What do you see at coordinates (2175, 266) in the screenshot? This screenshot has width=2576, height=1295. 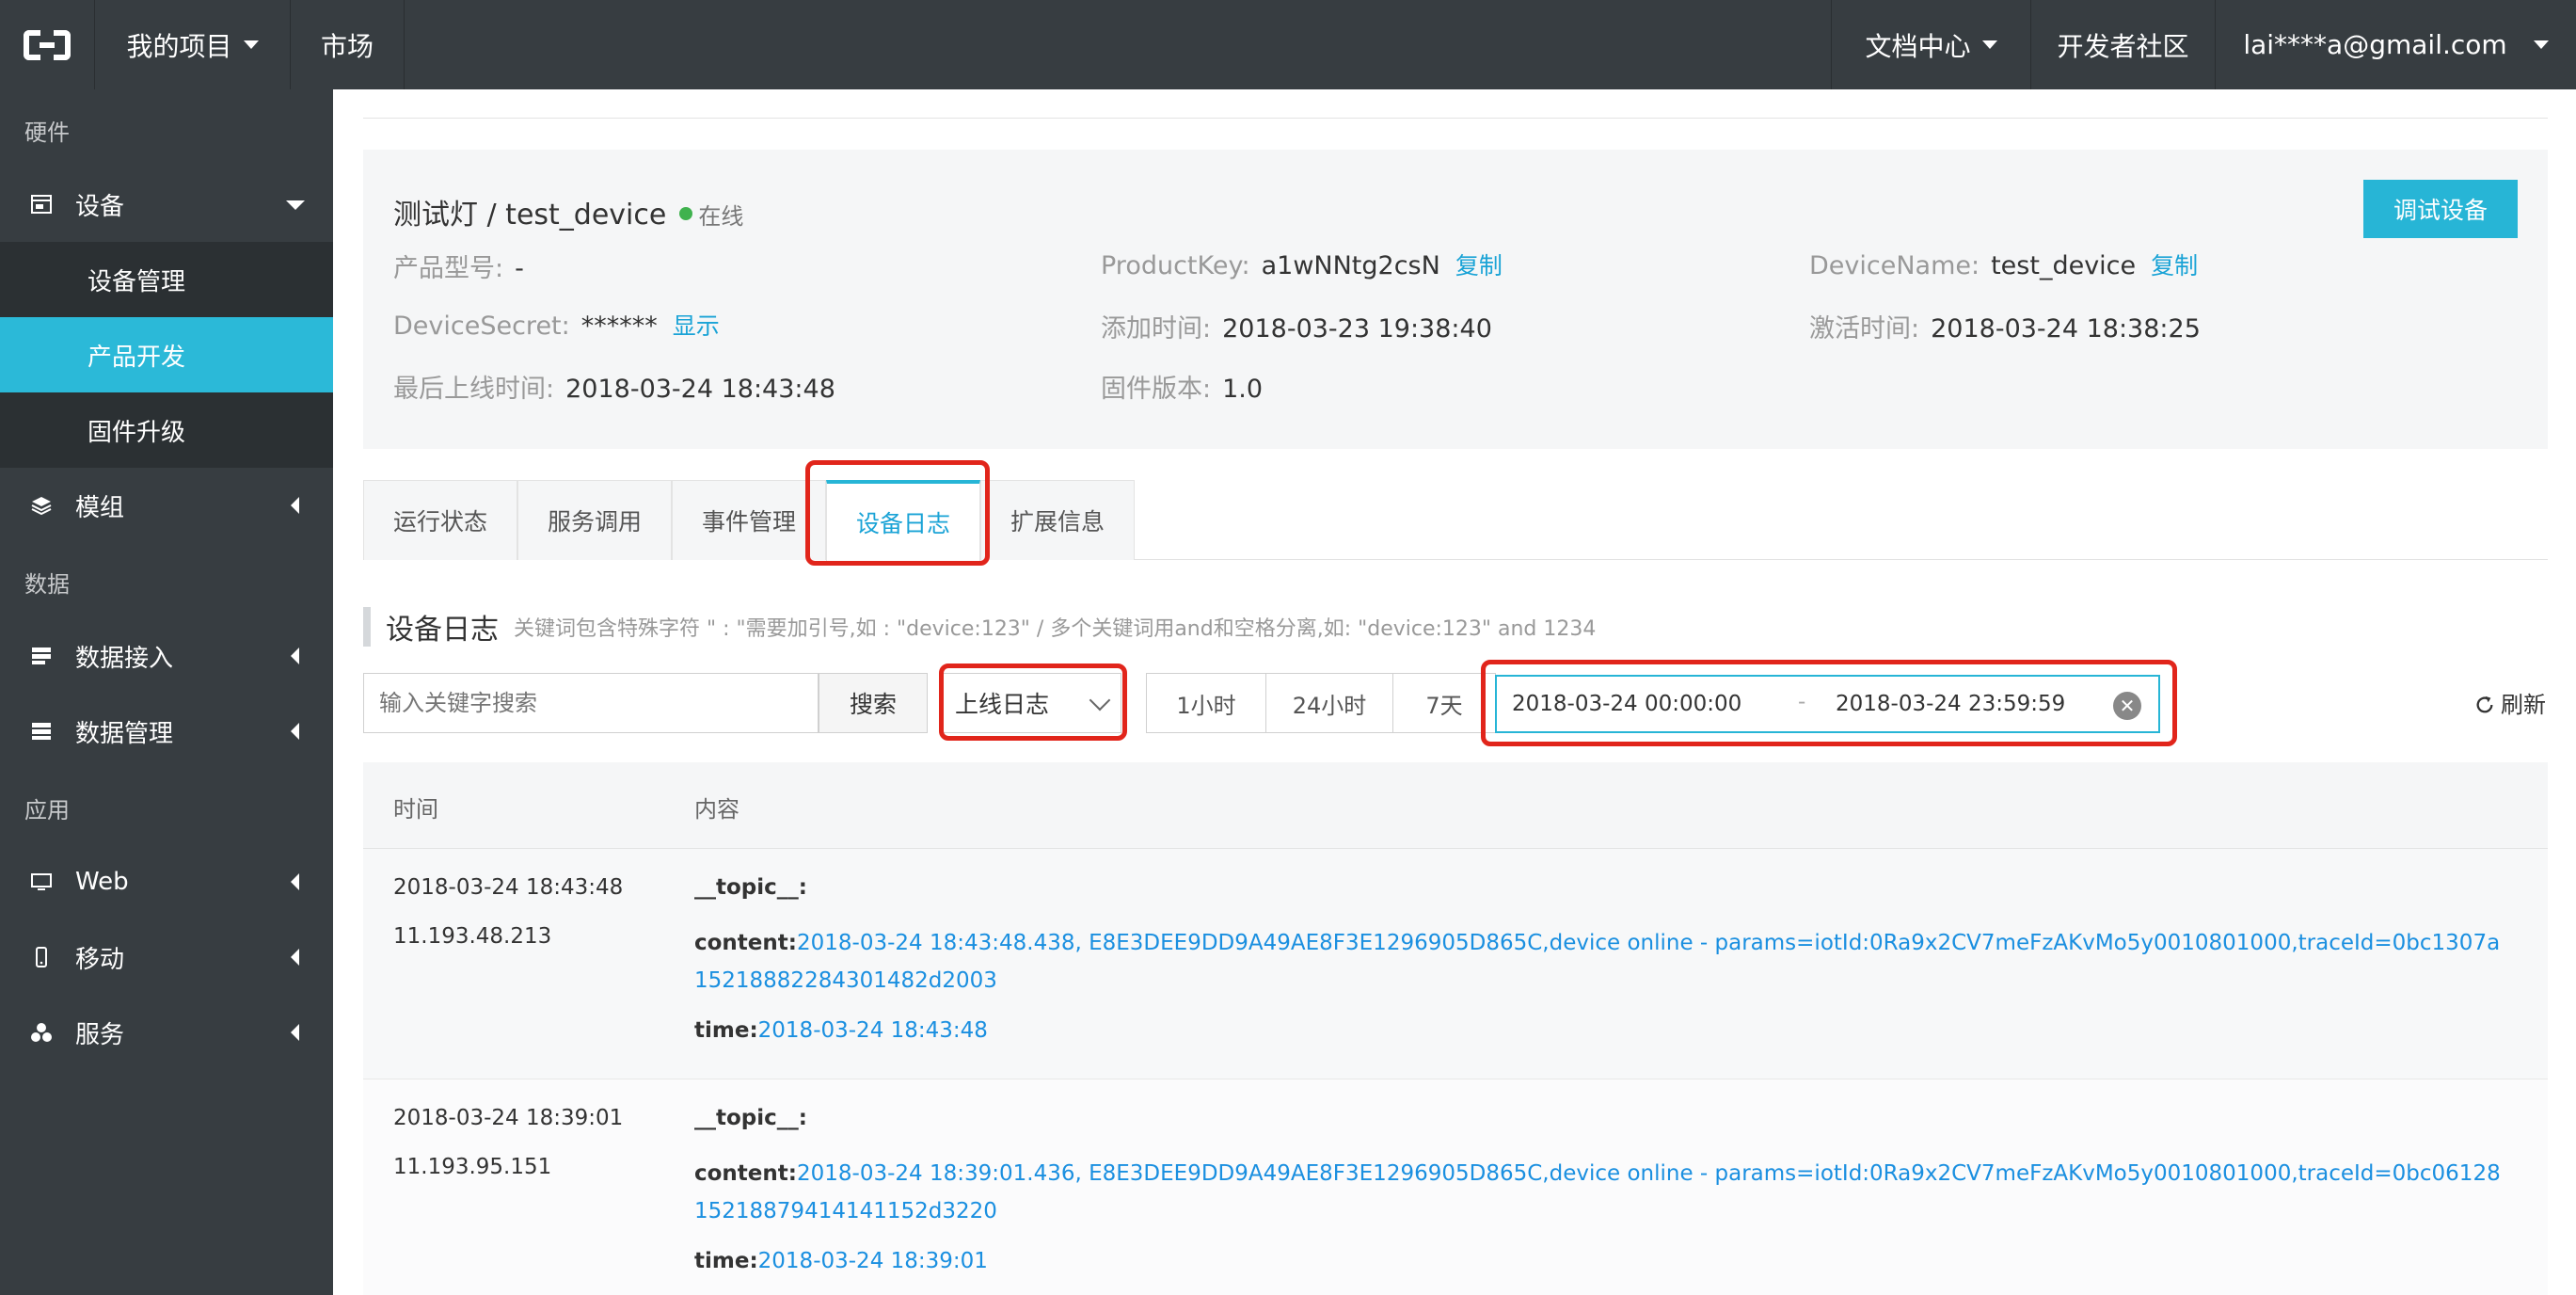 I see `copy-devicename-link: 复制` at bounding box center [2175, 266].